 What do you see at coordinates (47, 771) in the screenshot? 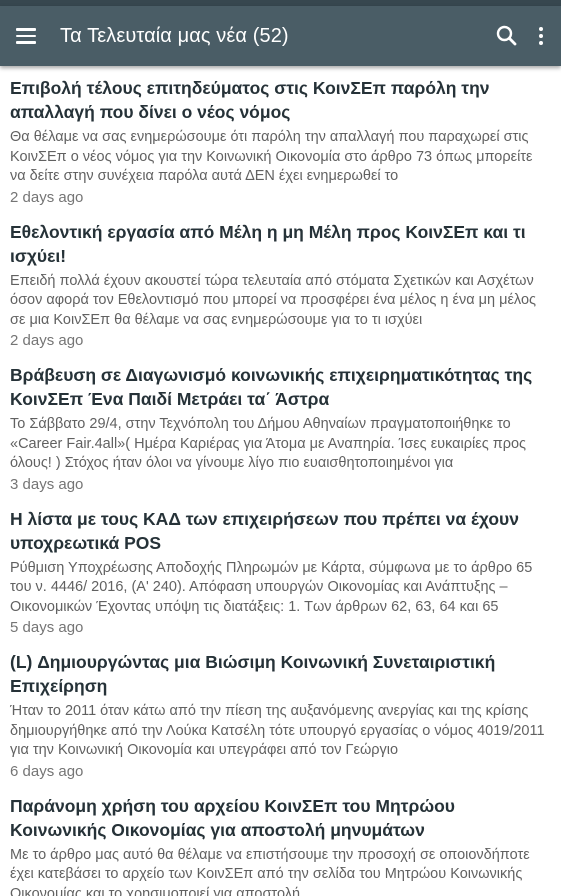
I see `news-item-timestamp: 6 days ago` at bounding box center [47, 771].